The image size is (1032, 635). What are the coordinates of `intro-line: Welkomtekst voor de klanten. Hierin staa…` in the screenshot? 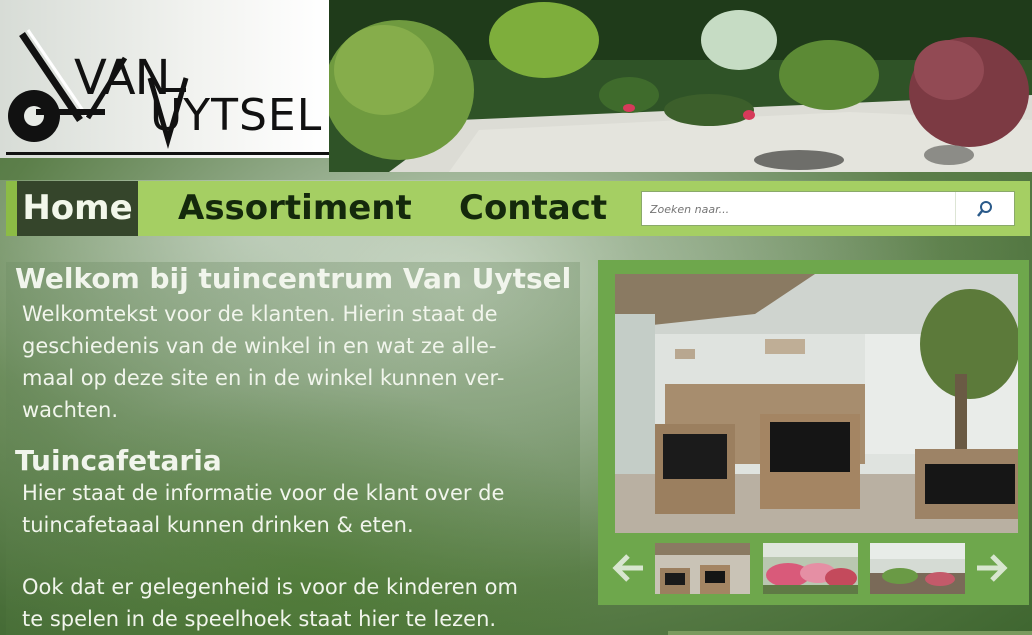 It's located at (260, 314).